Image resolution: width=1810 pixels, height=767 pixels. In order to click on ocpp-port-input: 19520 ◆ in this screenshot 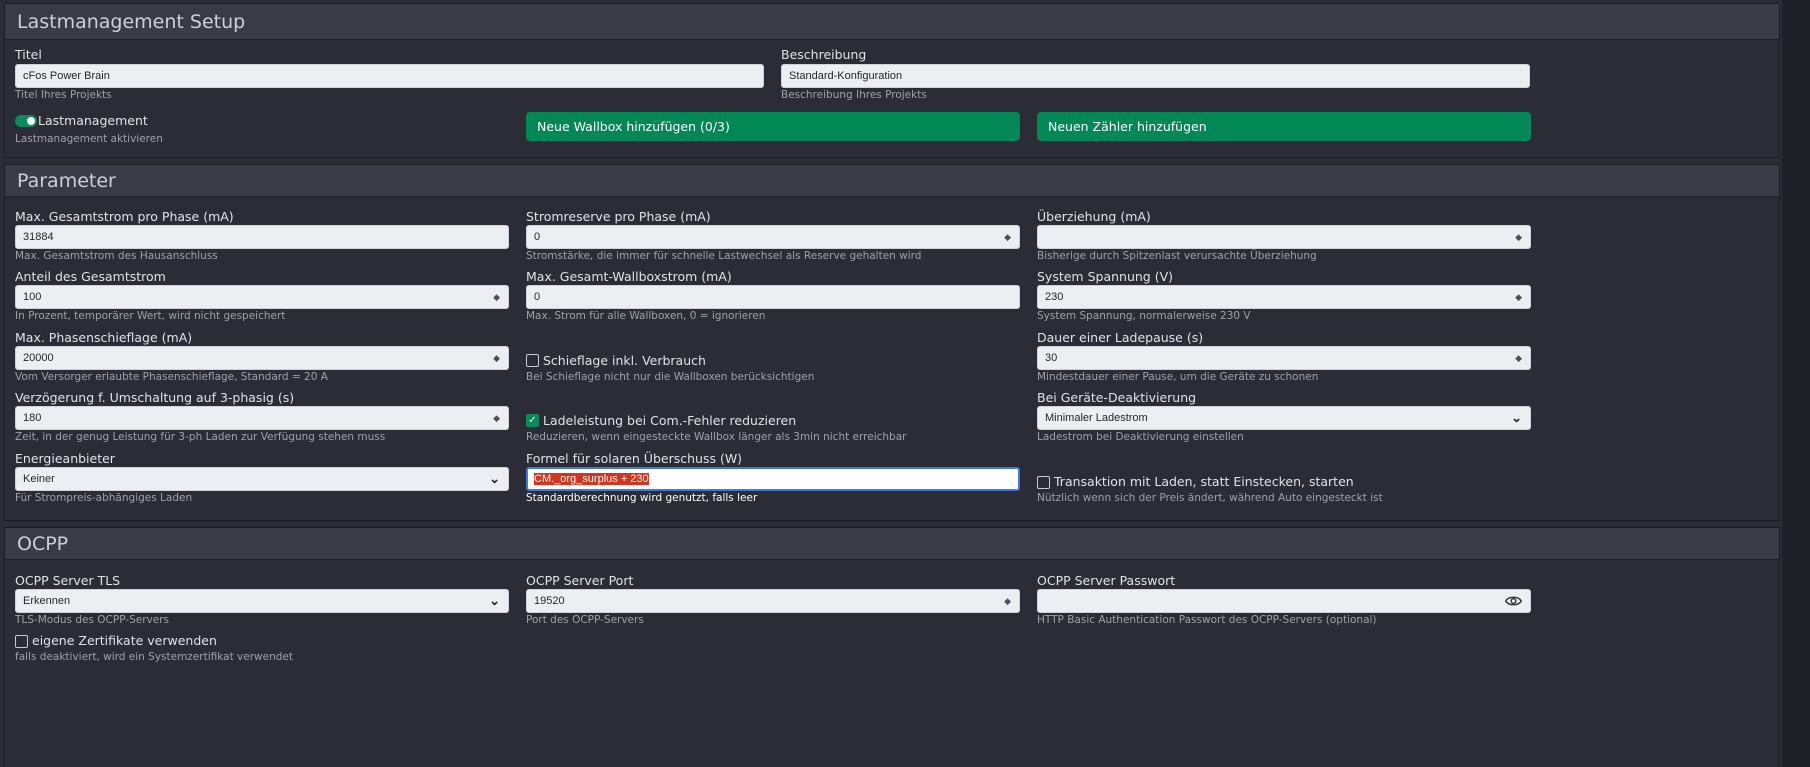, I will do `click(773, 601)`.